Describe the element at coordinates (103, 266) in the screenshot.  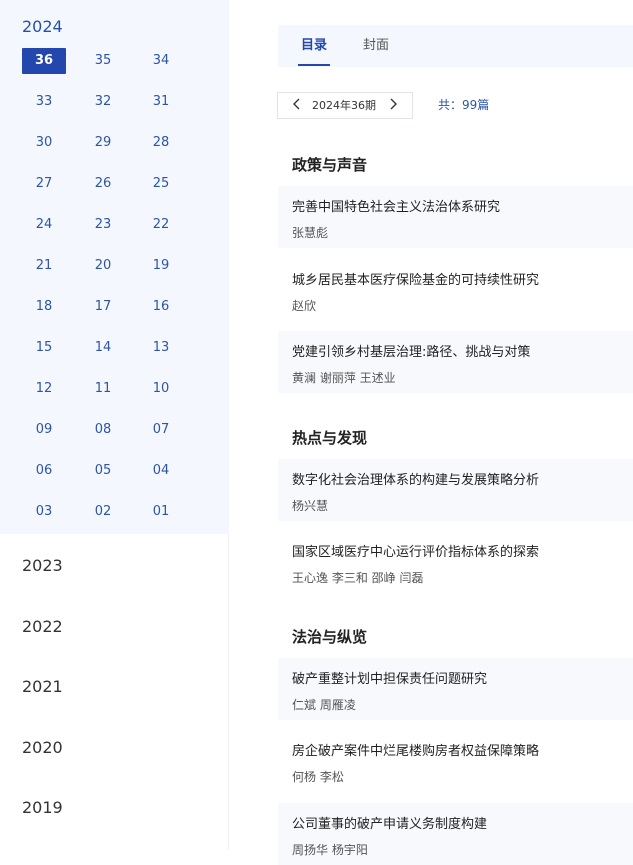
I see `issue-link-20: 20` at that location.